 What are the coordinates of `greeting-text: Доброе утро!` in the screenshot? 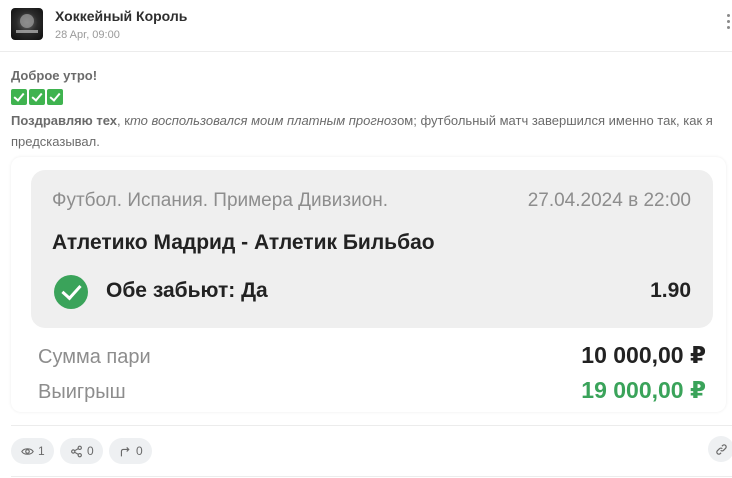 It's located at (54, 75).